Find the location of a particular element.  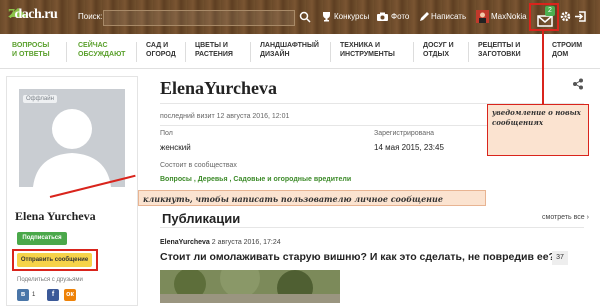

post-meta: ElenaYurcheva 2 августа 2016, 17:24 is located at coordinates (220, 242).